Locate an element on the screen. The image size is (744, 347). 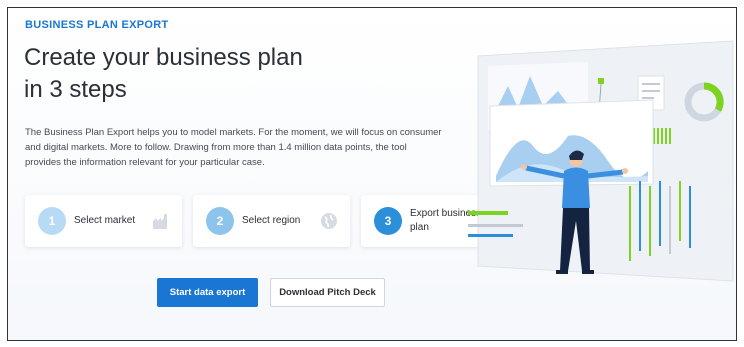
download-pitch-deck-button: Download Pitch Deck is located at coordinates (327, 292).